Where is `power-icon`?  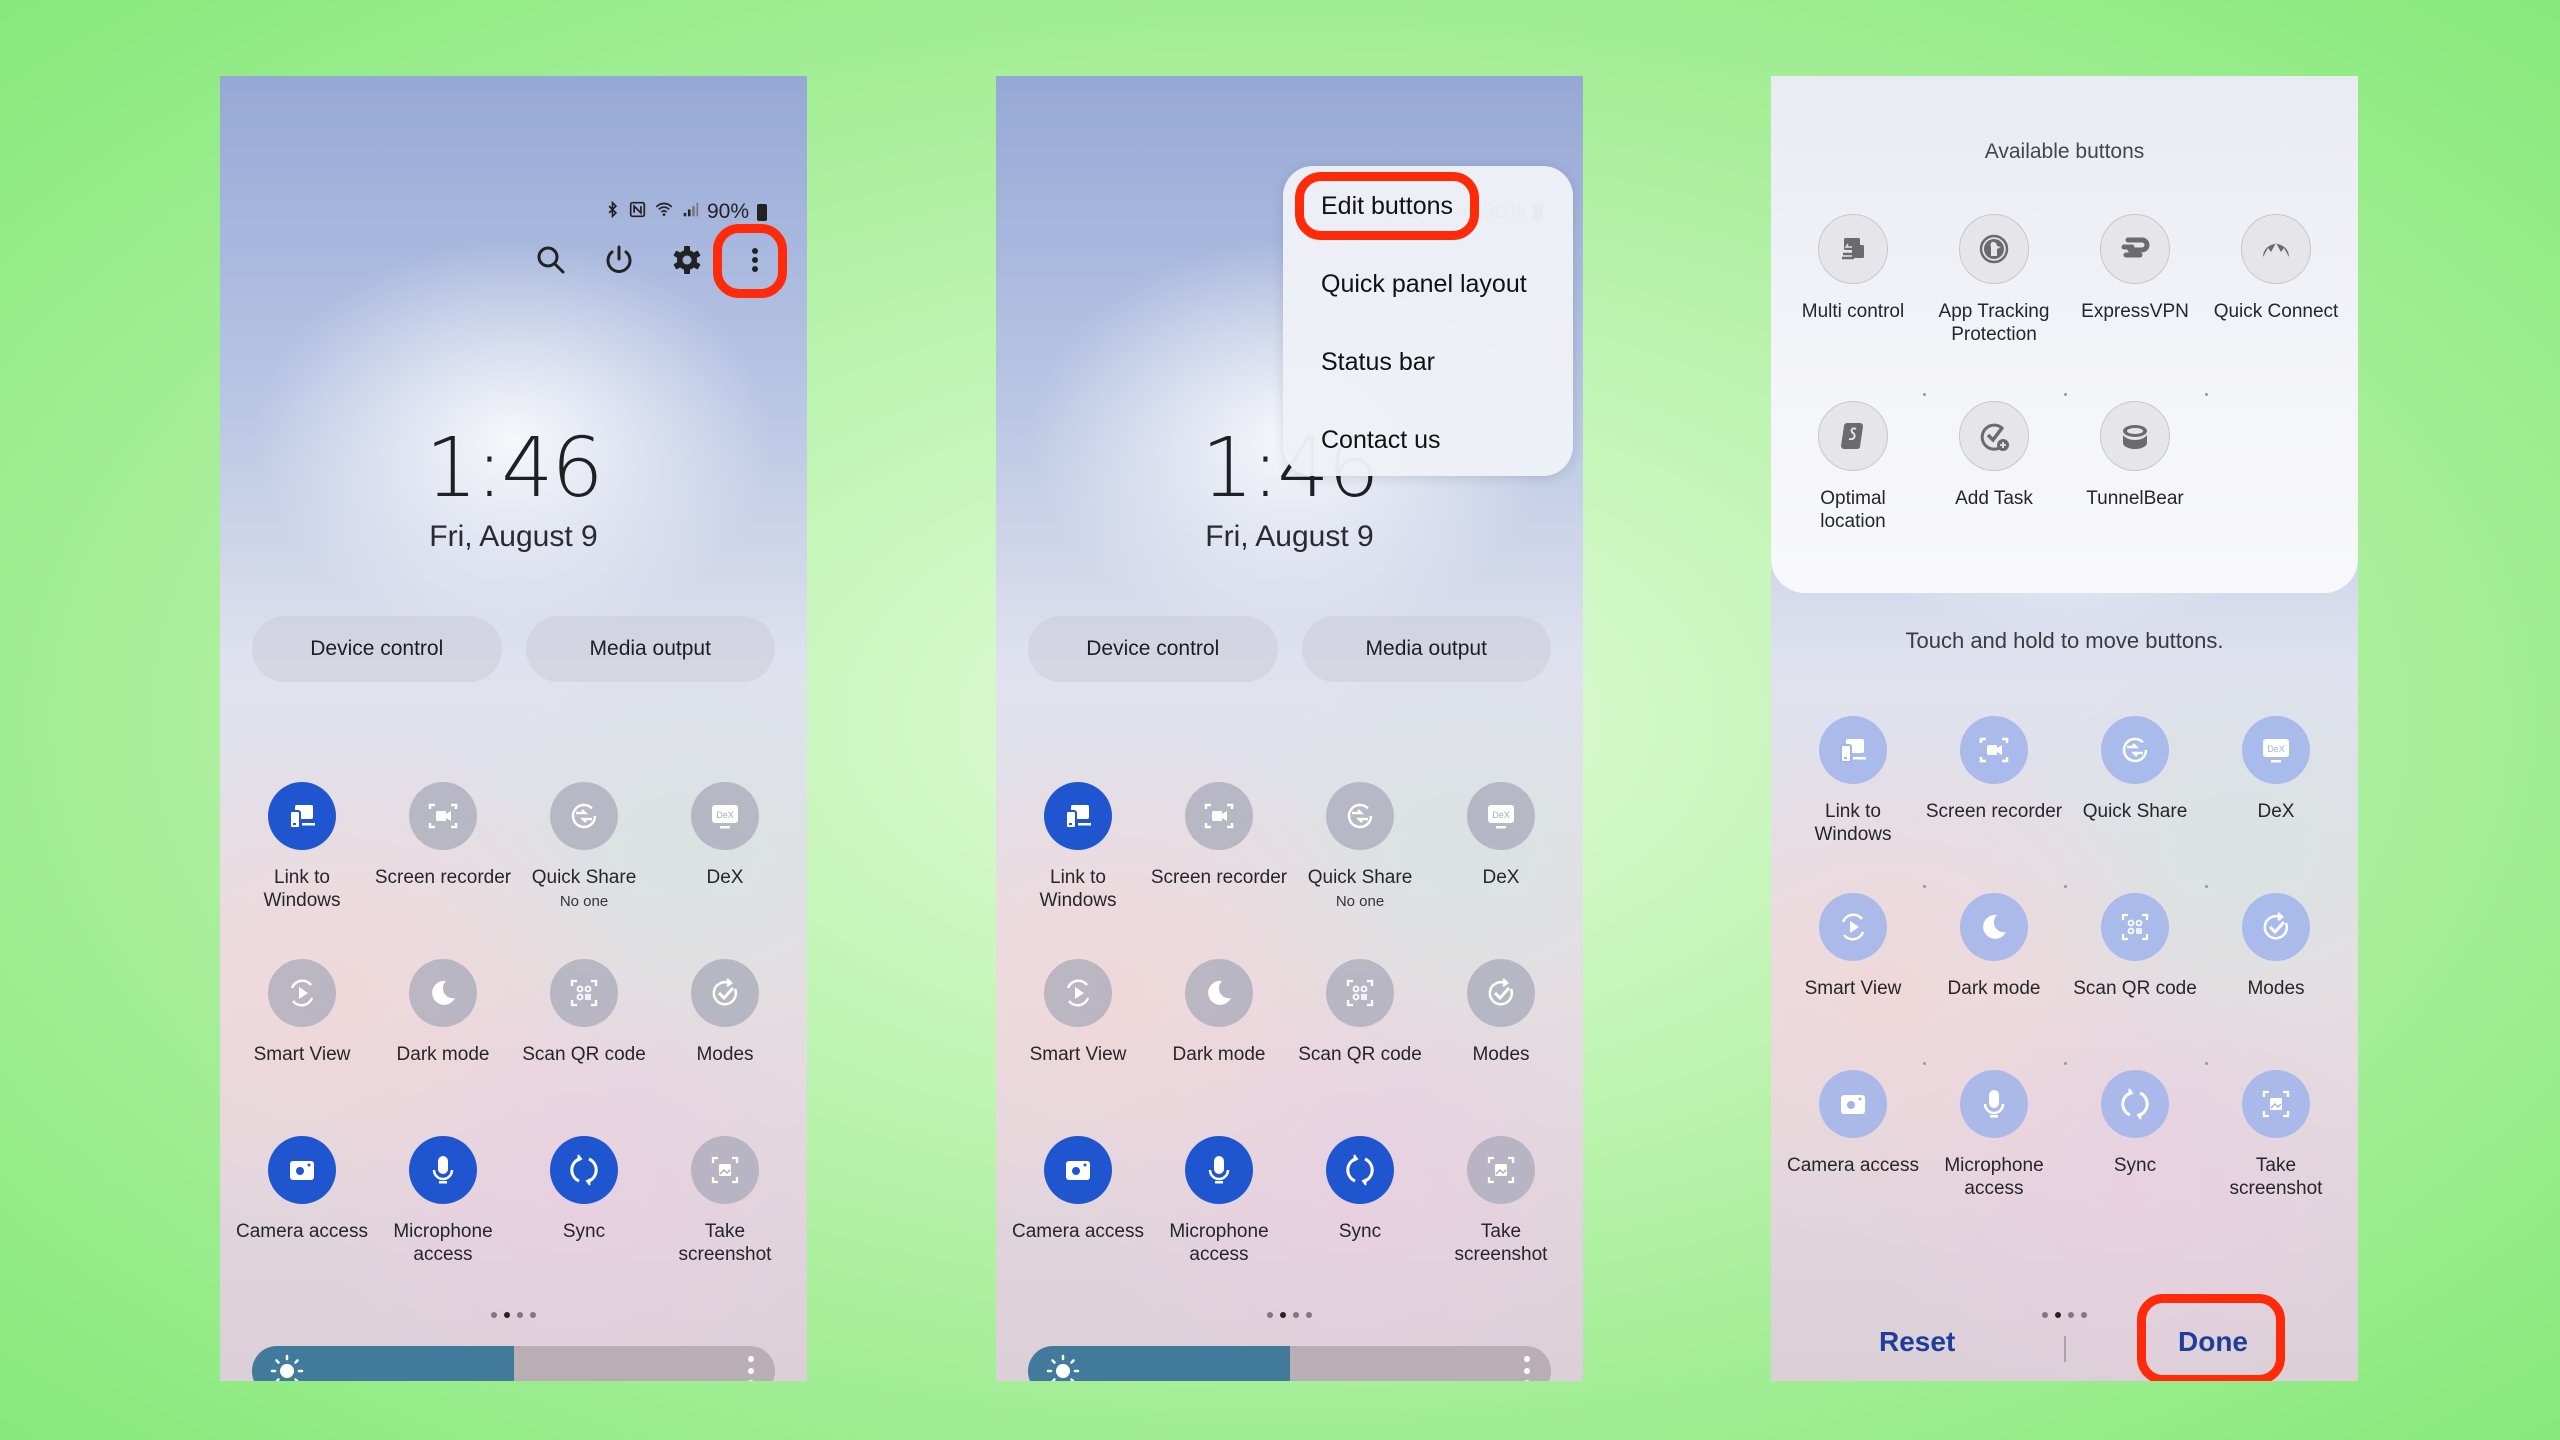 power-icon is located at coordinates (619, 262).